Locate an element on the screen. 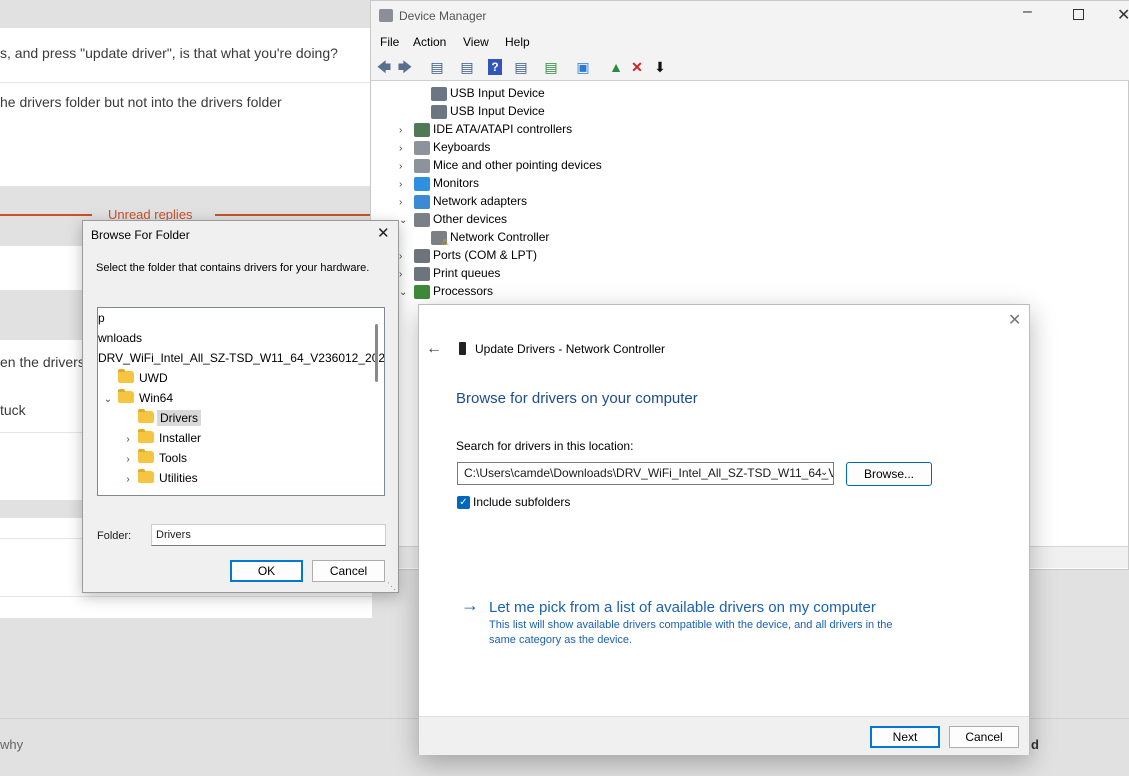 The image size is (1129, 776). forward-icon: 🡆 is located at coordinates (405, 67).